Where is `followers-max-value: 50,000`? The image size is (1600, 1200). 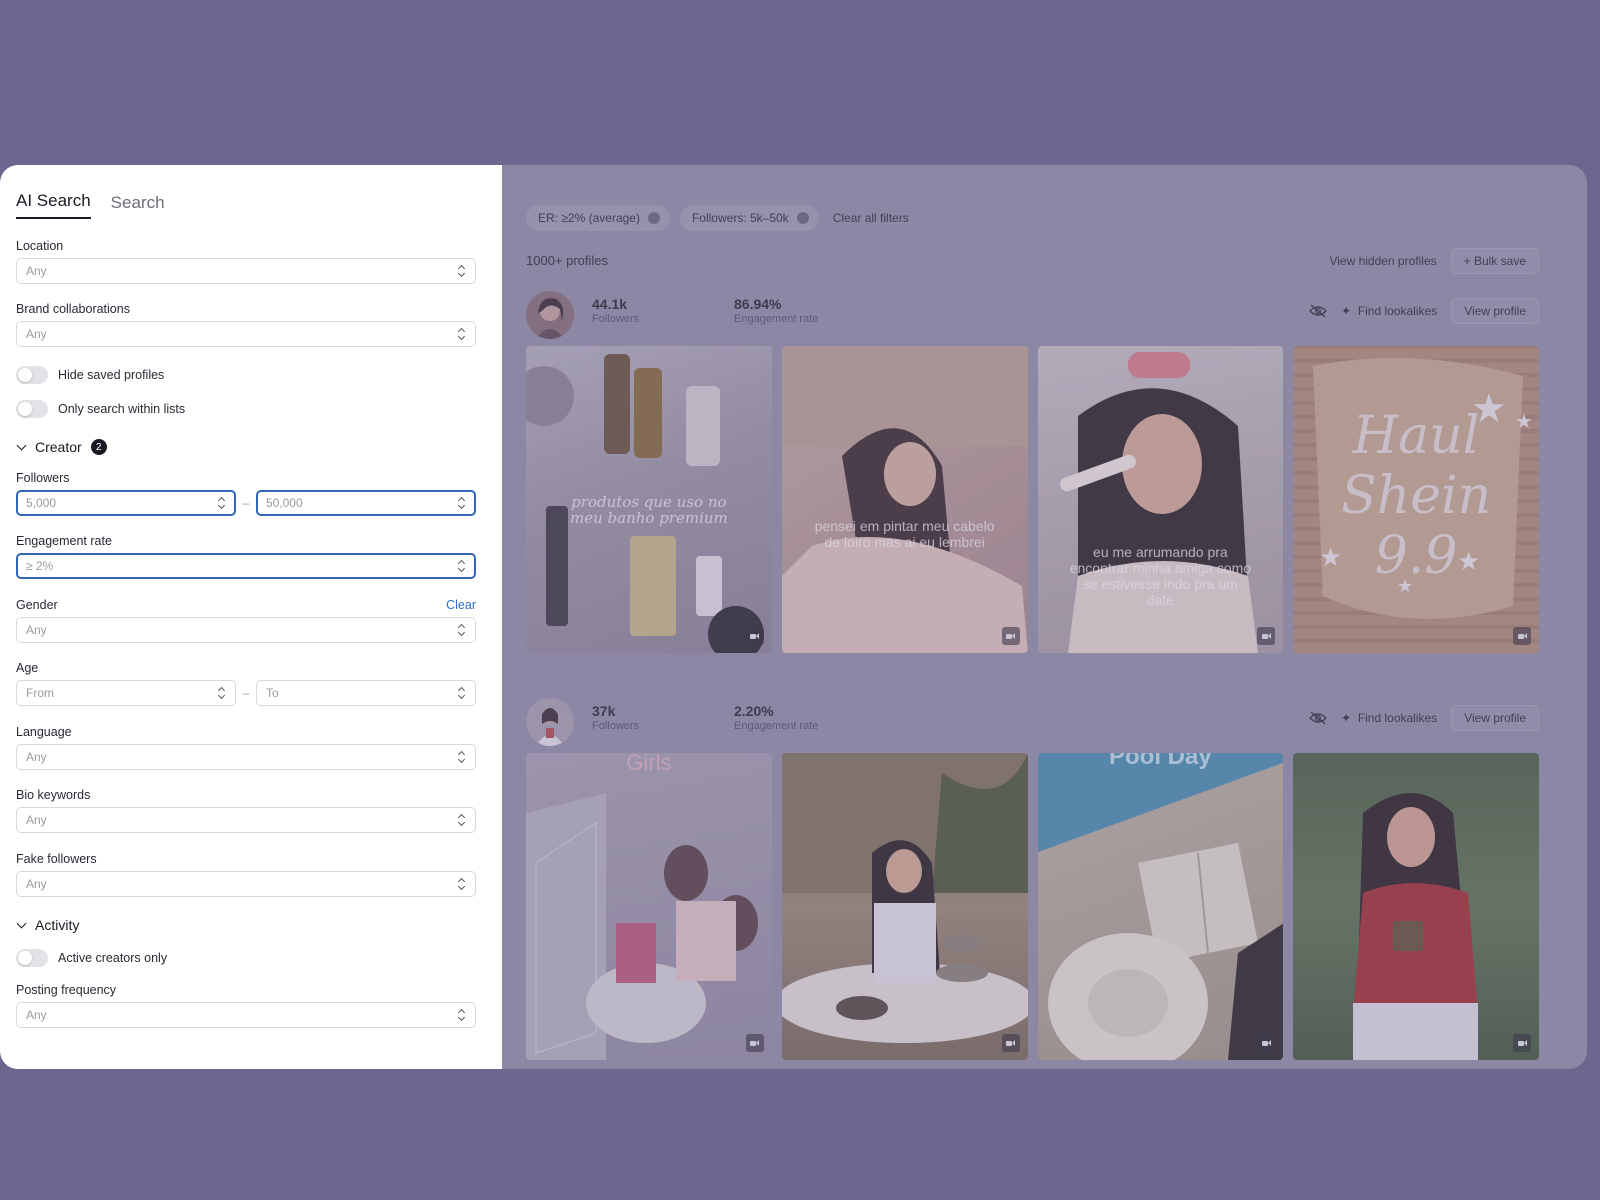 followers-max-value: 50,000 is located at coordinates (284, 503).